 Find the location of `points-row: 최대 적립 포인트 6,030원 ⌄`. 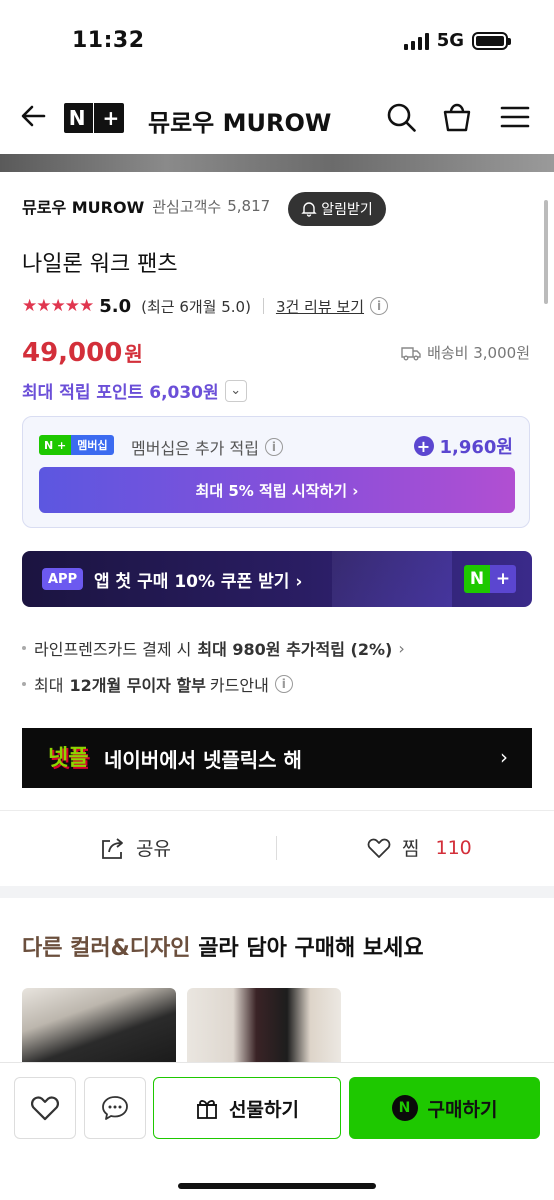

points-row: 최대 적립 포인트 6,030원 ⌄ is located at coordinates (134, 390).